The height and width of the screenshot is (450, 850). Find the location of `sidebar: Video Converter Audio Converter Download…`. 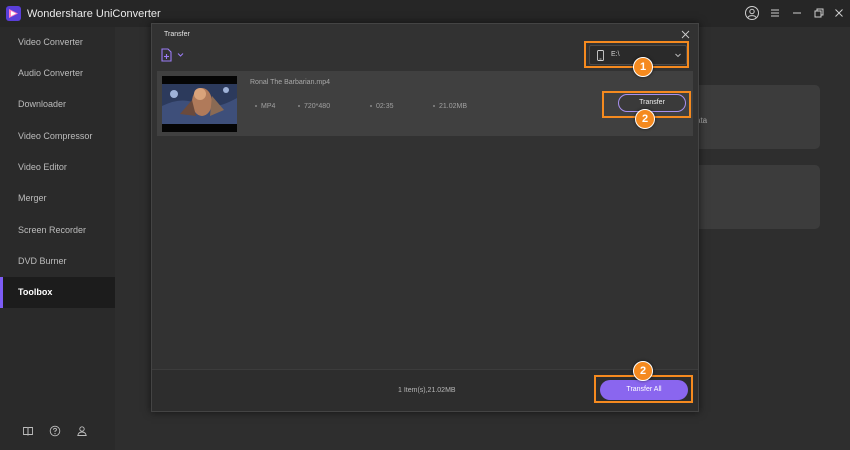

sidebar: Video Converter Audio Converter Download… is located at coordinates (57, 238).